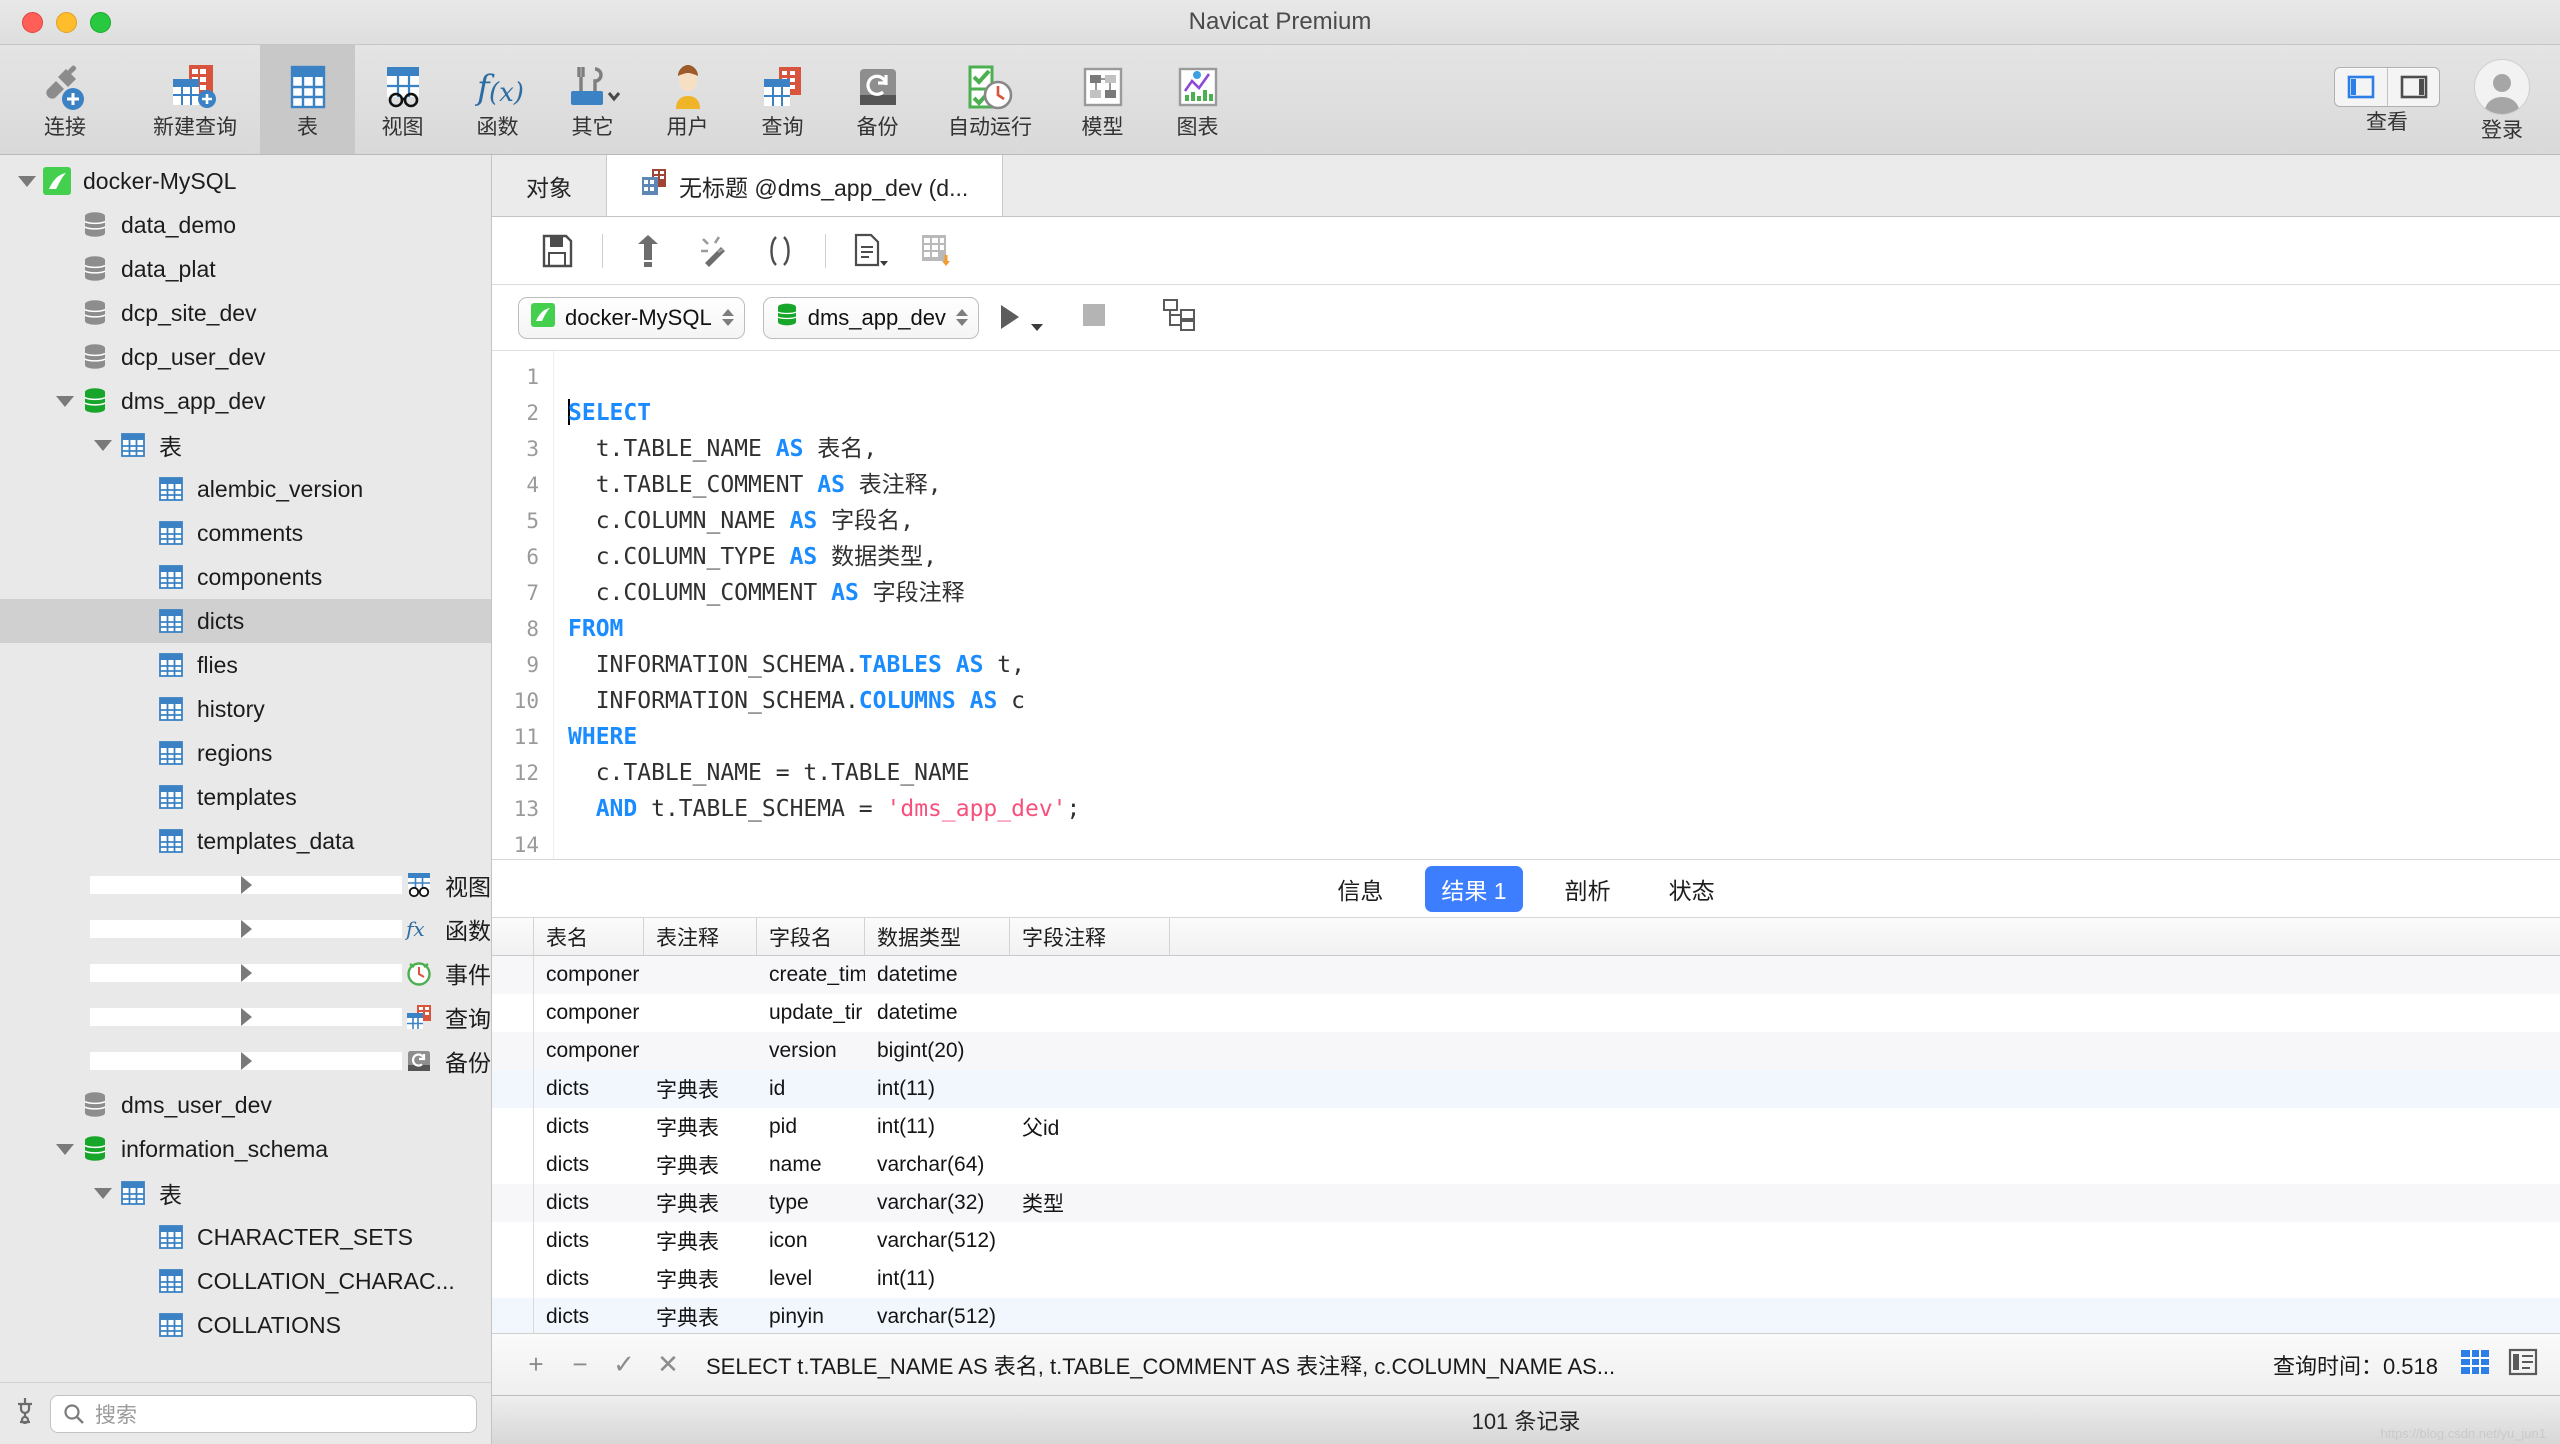 Image resolution: width=2560 pixels, height=1444 pixels. I want to click on table-cell: pid, so click(811, 1127).